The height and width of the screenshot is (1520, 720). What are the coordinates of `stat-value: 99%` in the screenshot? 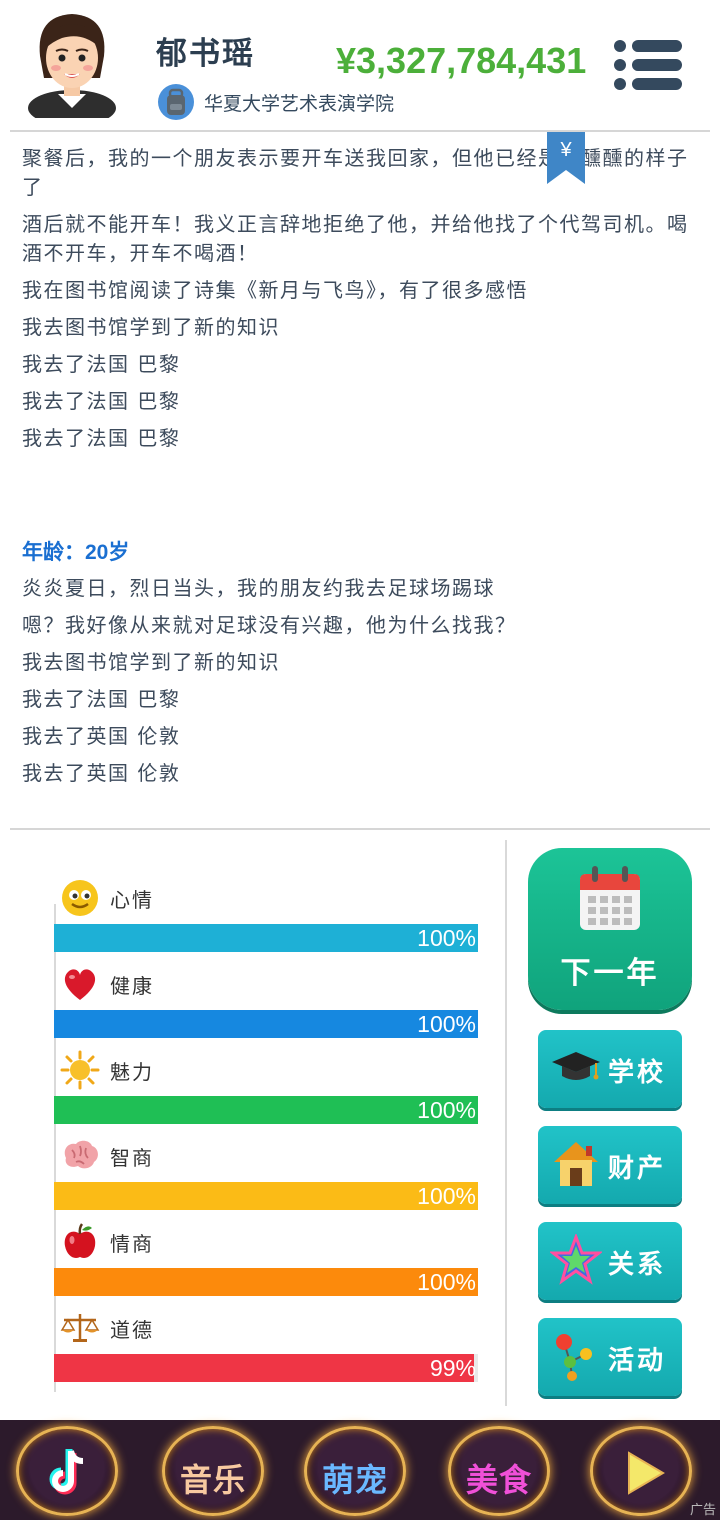 It's located at (452, 1368).